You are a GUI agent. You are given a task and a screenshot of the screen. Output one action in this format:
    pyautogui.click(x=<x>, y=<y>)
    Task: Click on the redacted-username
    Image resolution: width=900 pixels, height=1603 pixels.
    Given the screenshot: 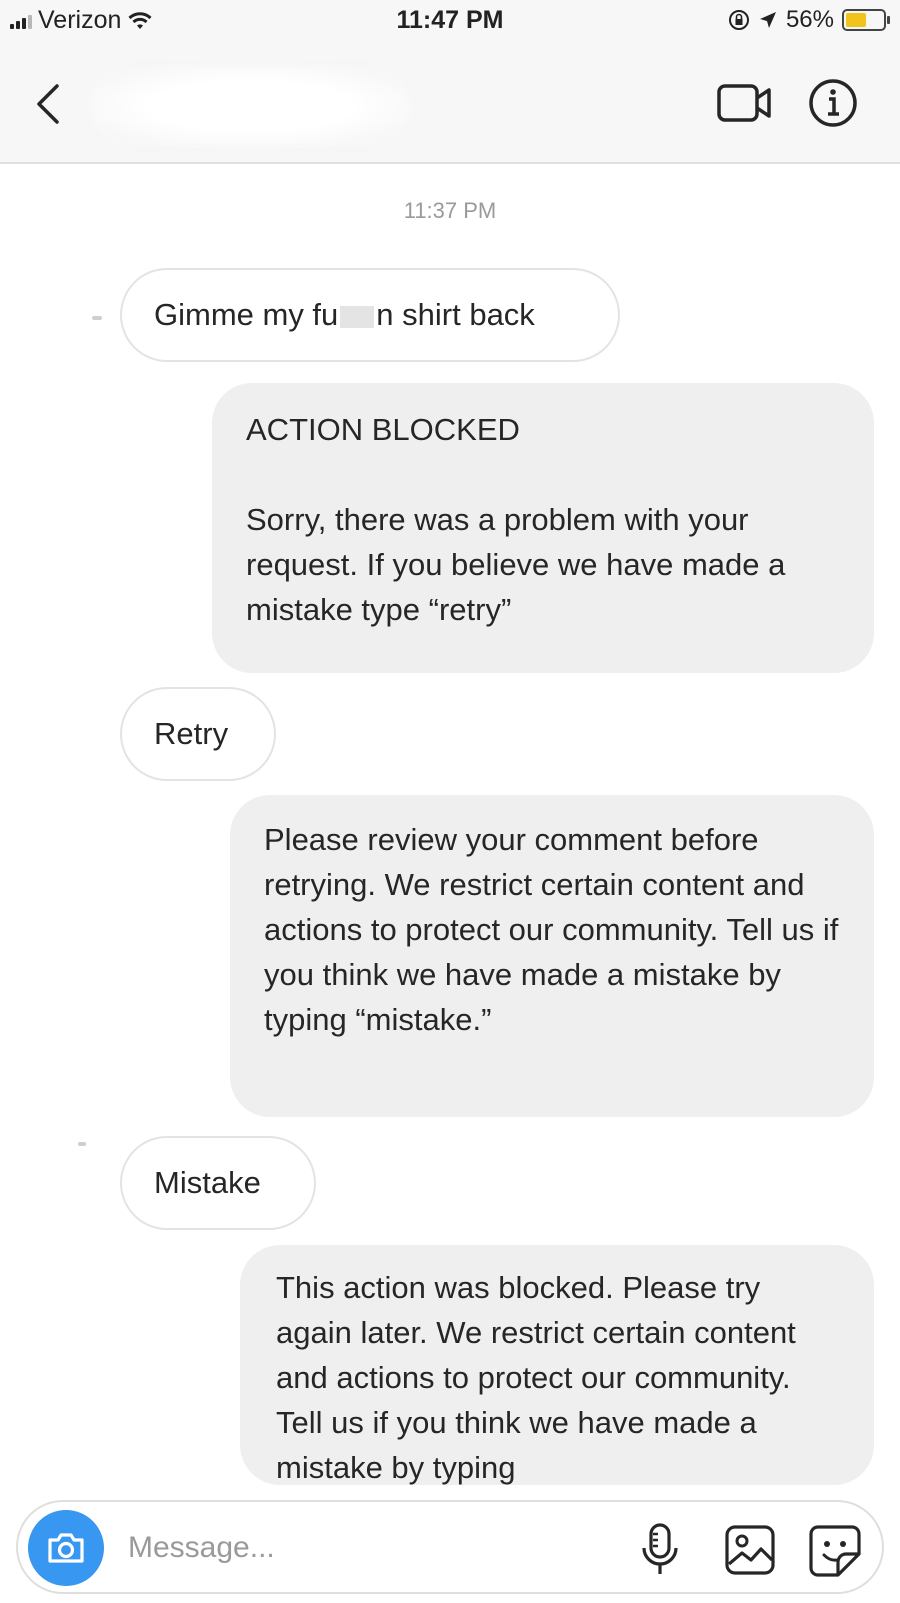 What is the action you would take?
    pyautogui.click(x=250, y=106)
    